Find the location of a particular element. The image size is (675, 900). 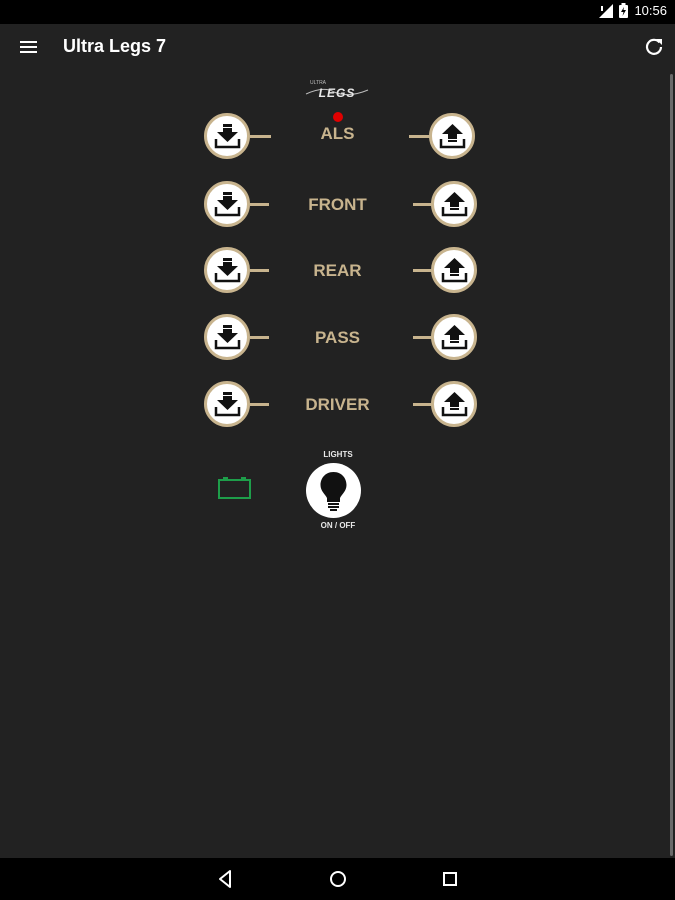

back-button is located at coordinates (226, 879).